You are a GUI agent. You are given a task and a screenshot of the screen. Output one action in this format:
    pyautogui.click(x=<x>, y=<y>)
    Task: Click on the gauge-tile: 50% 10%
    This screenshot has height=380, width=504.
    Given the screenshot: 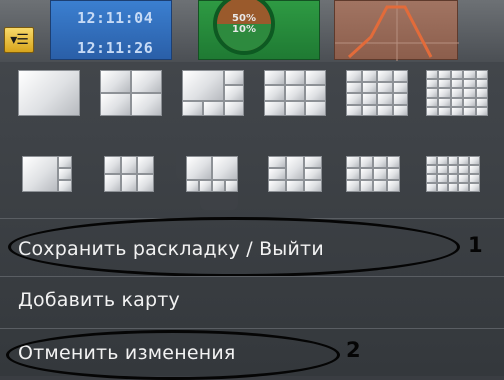 What is the action you would take?
    pyautogui.click(x=259, y=30)
    